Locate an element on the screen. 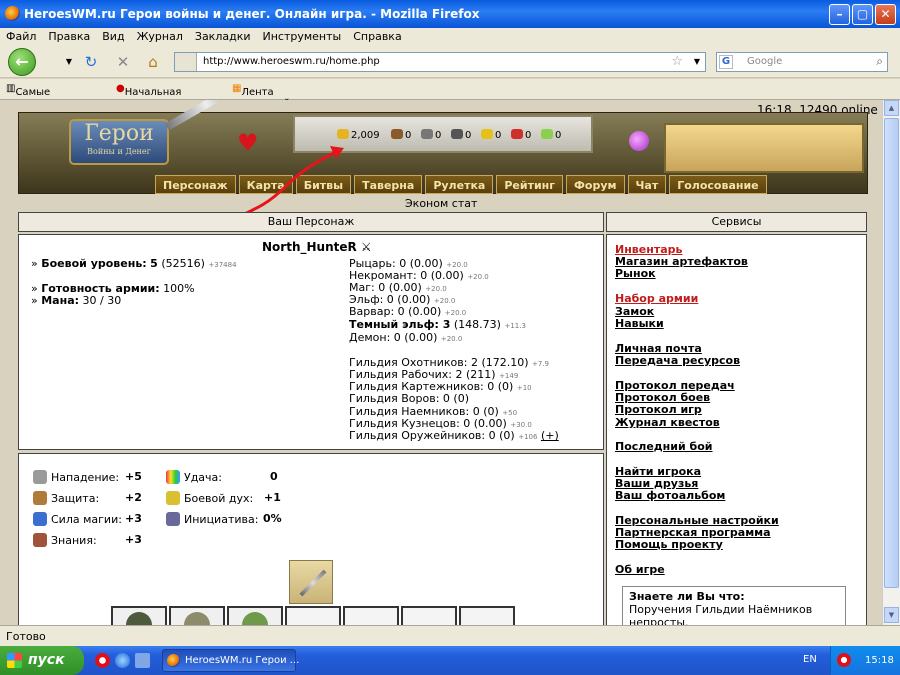 The image size is (900, 675). bookmark-news-feed: ▦ Лента новостей is located at coordinates (261, 96).